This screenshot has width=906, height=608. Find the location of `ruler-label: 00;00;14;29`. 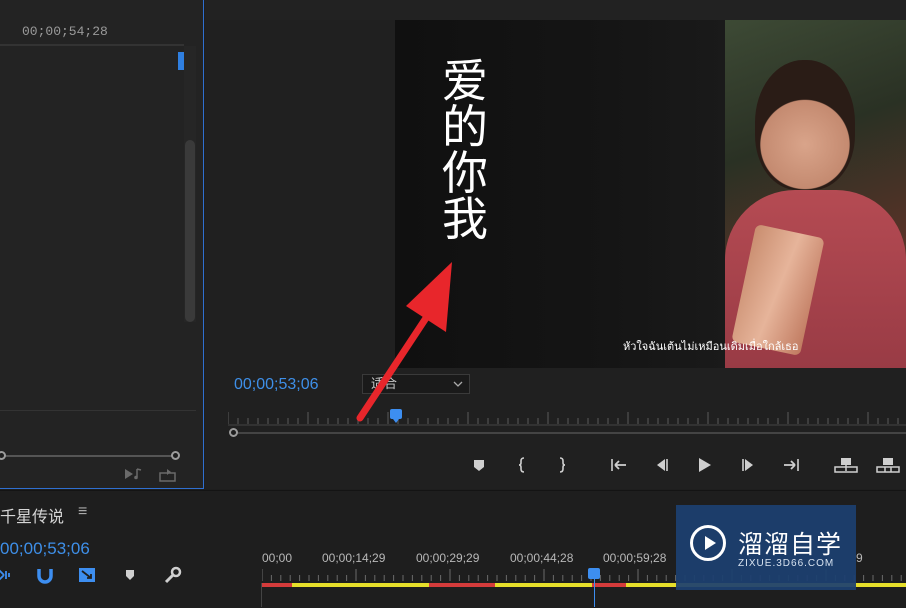

ruler-label: 00;00;14;29 is located at coordinates (354, 558).